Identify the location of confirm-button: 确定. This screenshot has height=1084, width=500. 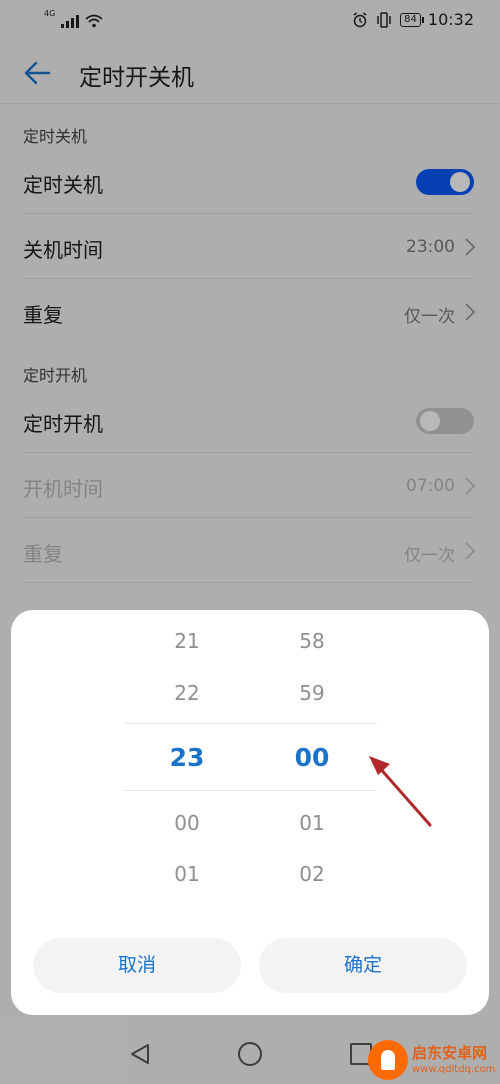
(363, 965).